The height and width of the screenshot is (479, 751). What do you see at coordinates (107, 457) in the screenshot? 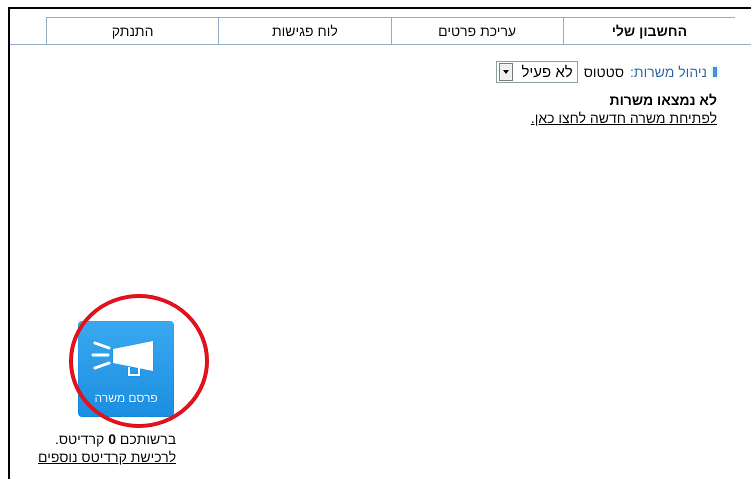
I see `buy-credits-link: לרכישת קרדיטס נוספים` at bounding box center [107, 457].